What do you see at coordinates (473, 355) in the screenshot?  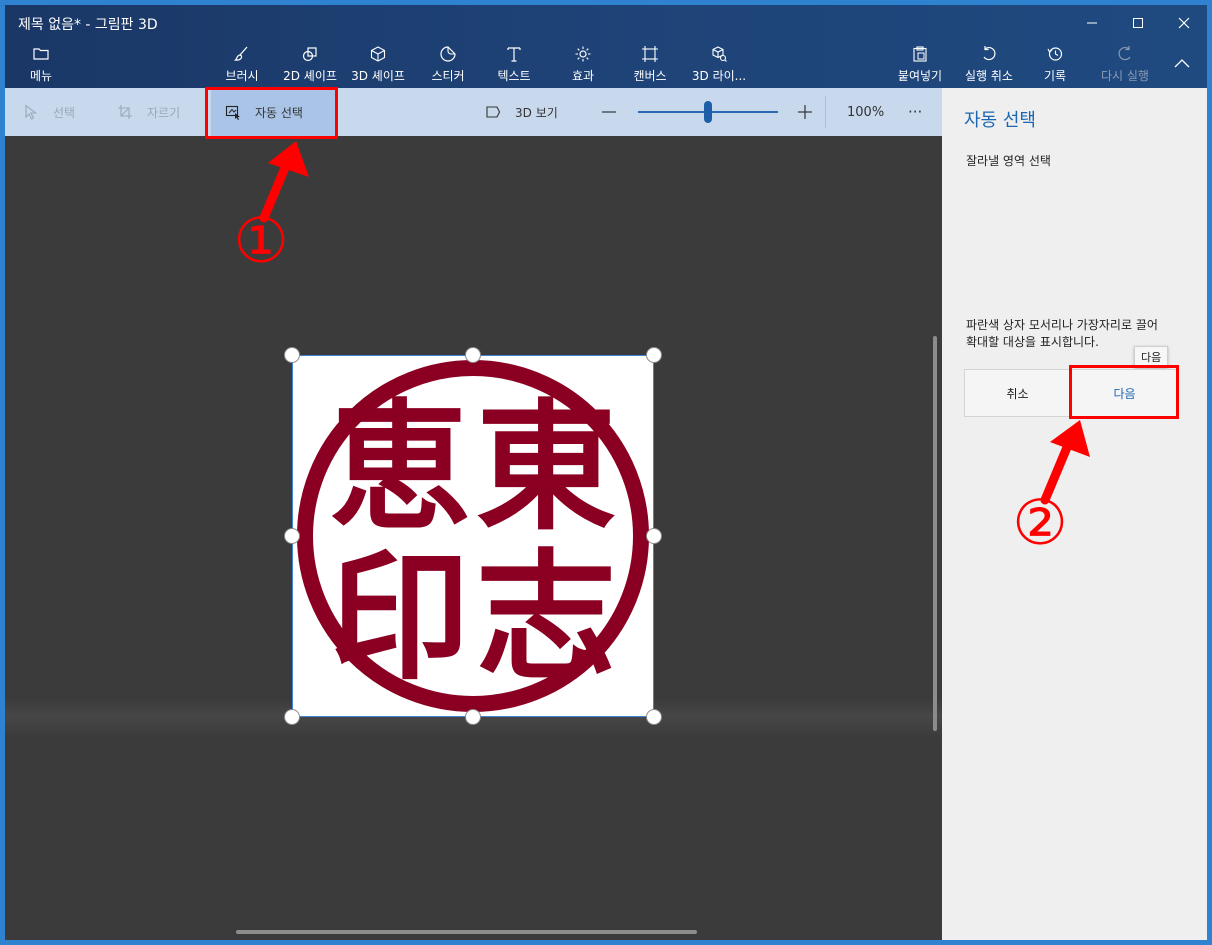 I see `handle-top` at bounding box center [473, 355].